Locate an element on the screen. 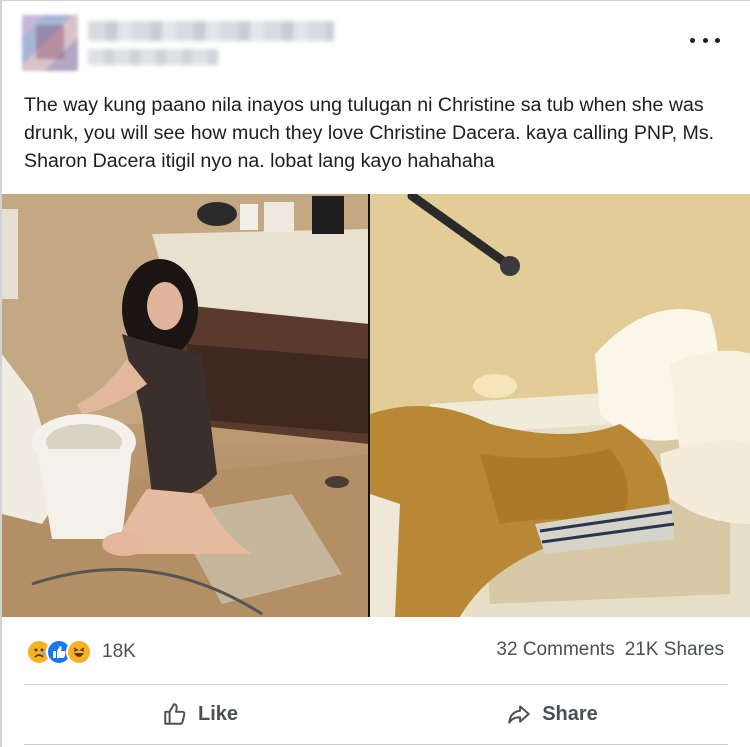 This screenshot has width=750, height=747. shares-count-link: 21K Shares is located at coordinates (674, 650).